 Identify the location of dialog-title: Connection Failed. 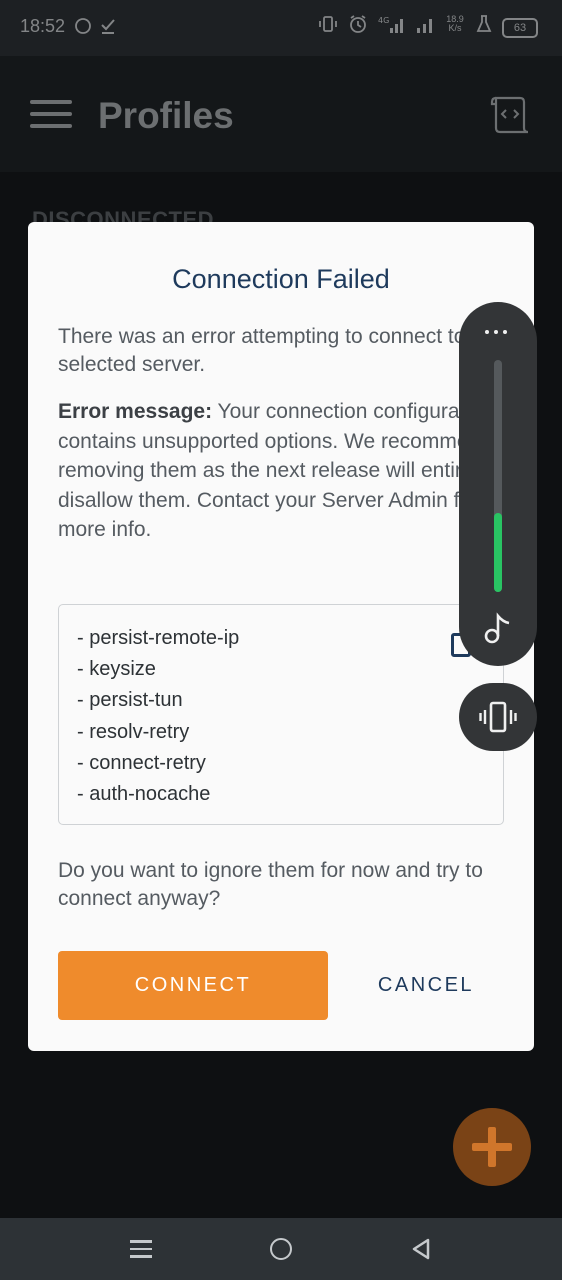
(281, 279).